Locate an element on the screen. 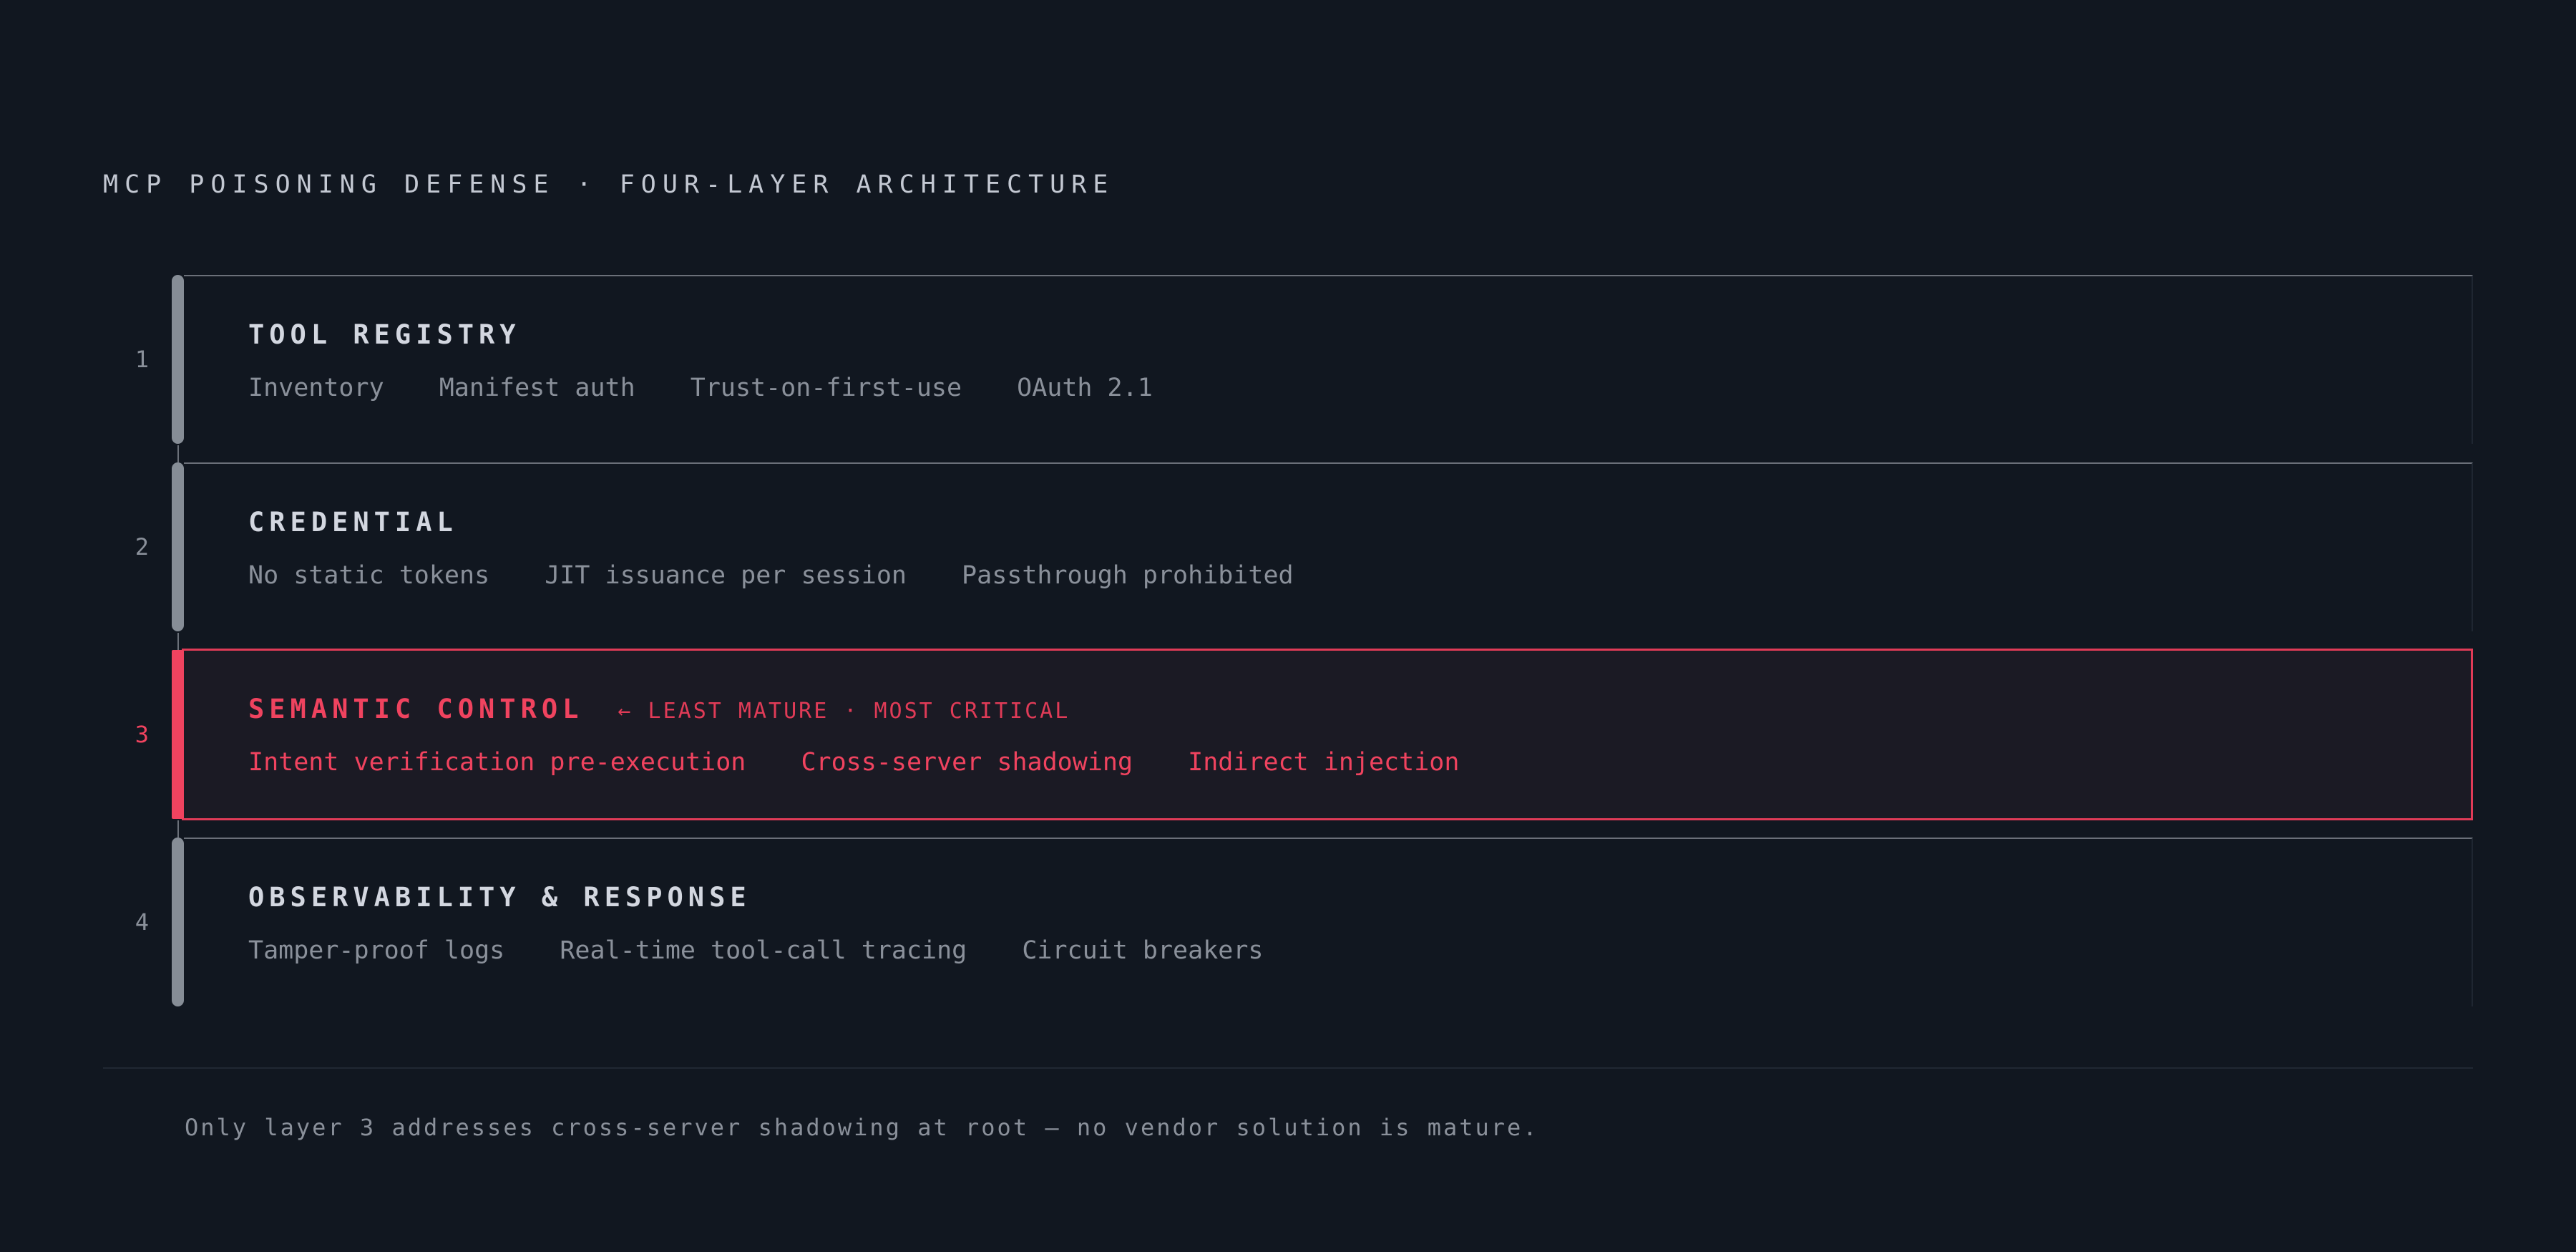  layer-number: 2 is located at coordinates (142, 547).